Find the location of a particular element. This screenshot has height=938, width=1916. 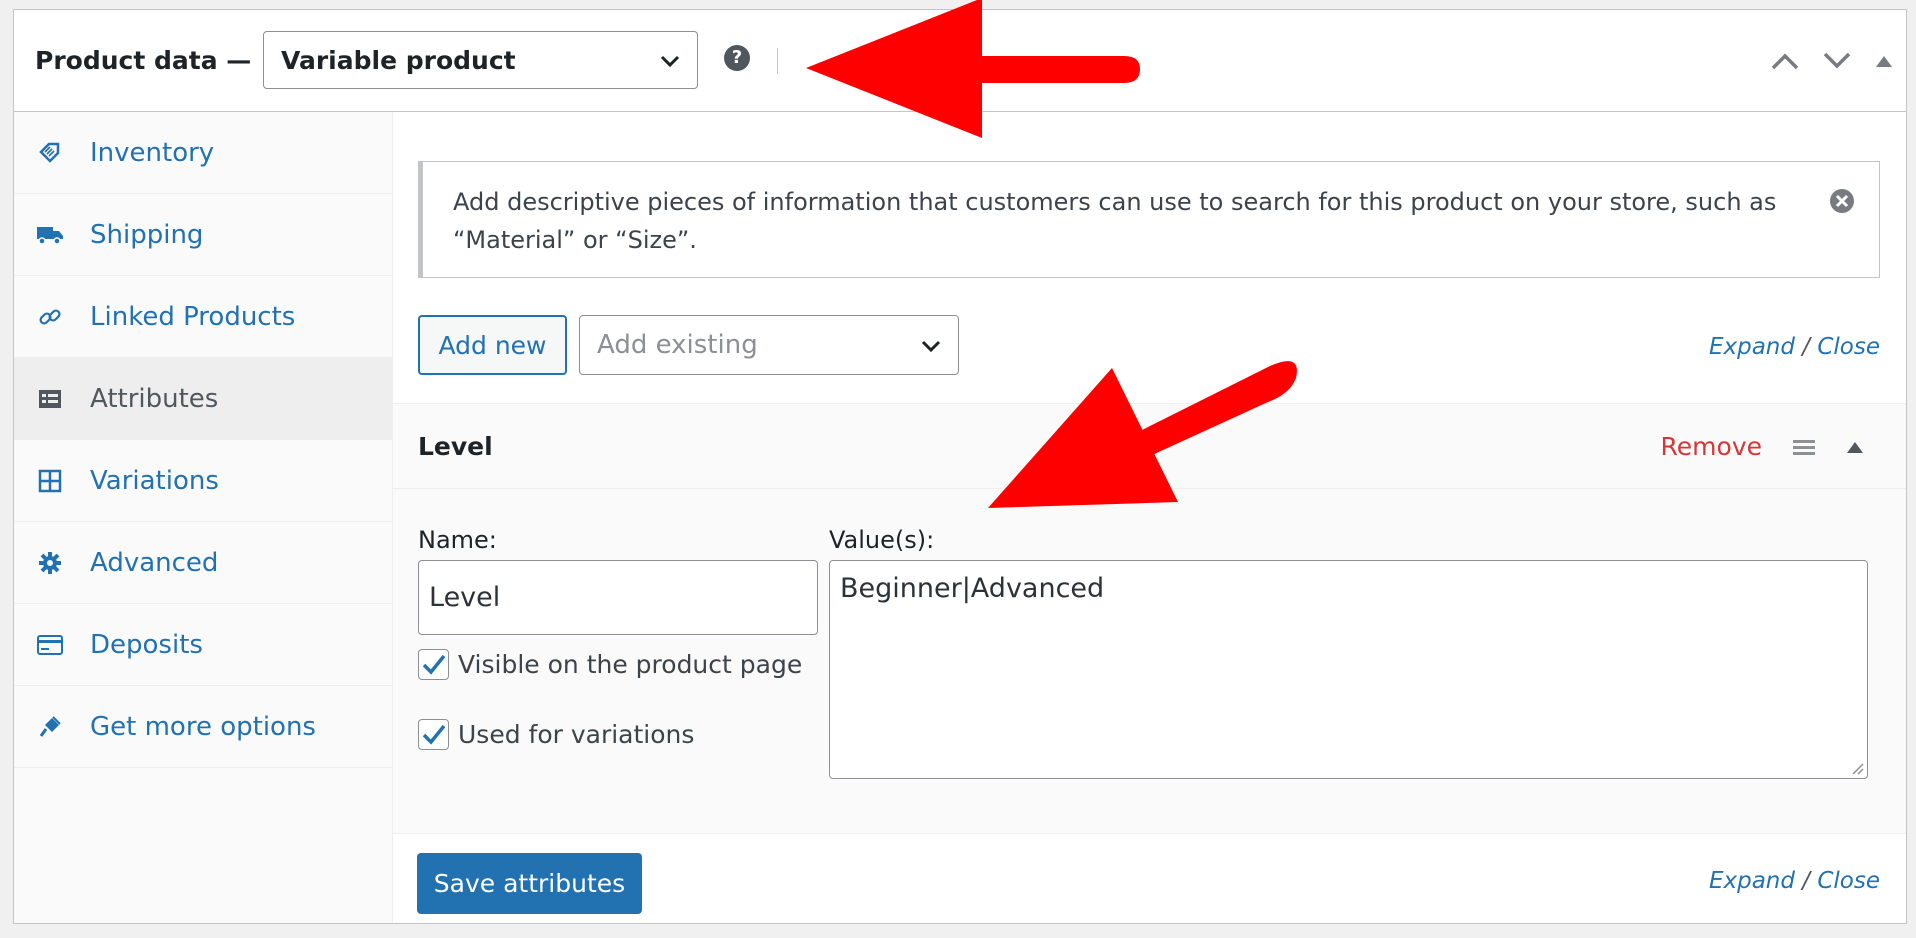

red-arrow-annotation is located at coordinates (1051, 254).